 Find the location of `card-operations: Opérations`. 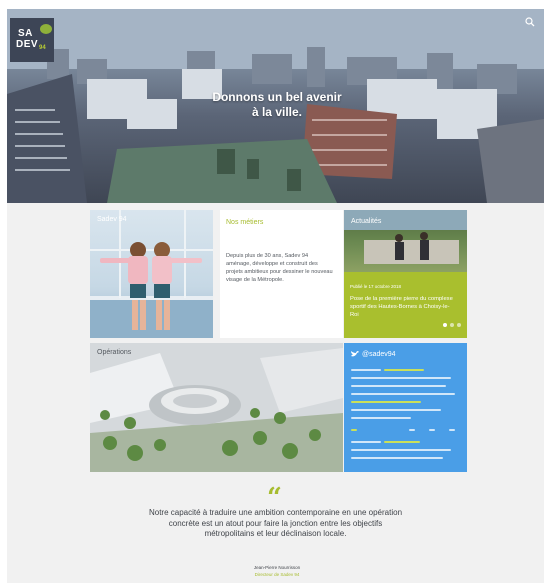

card-operations: Opérations is located at coordinates (216, 407).